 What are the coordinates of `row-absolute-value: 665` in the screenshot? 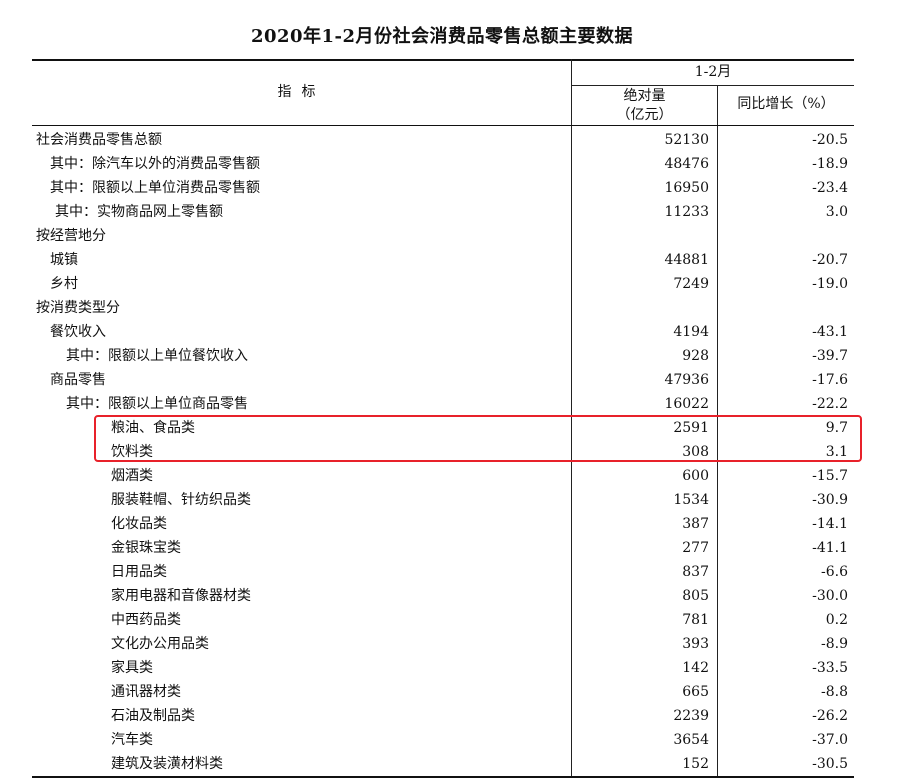 It's located at (695, 692).